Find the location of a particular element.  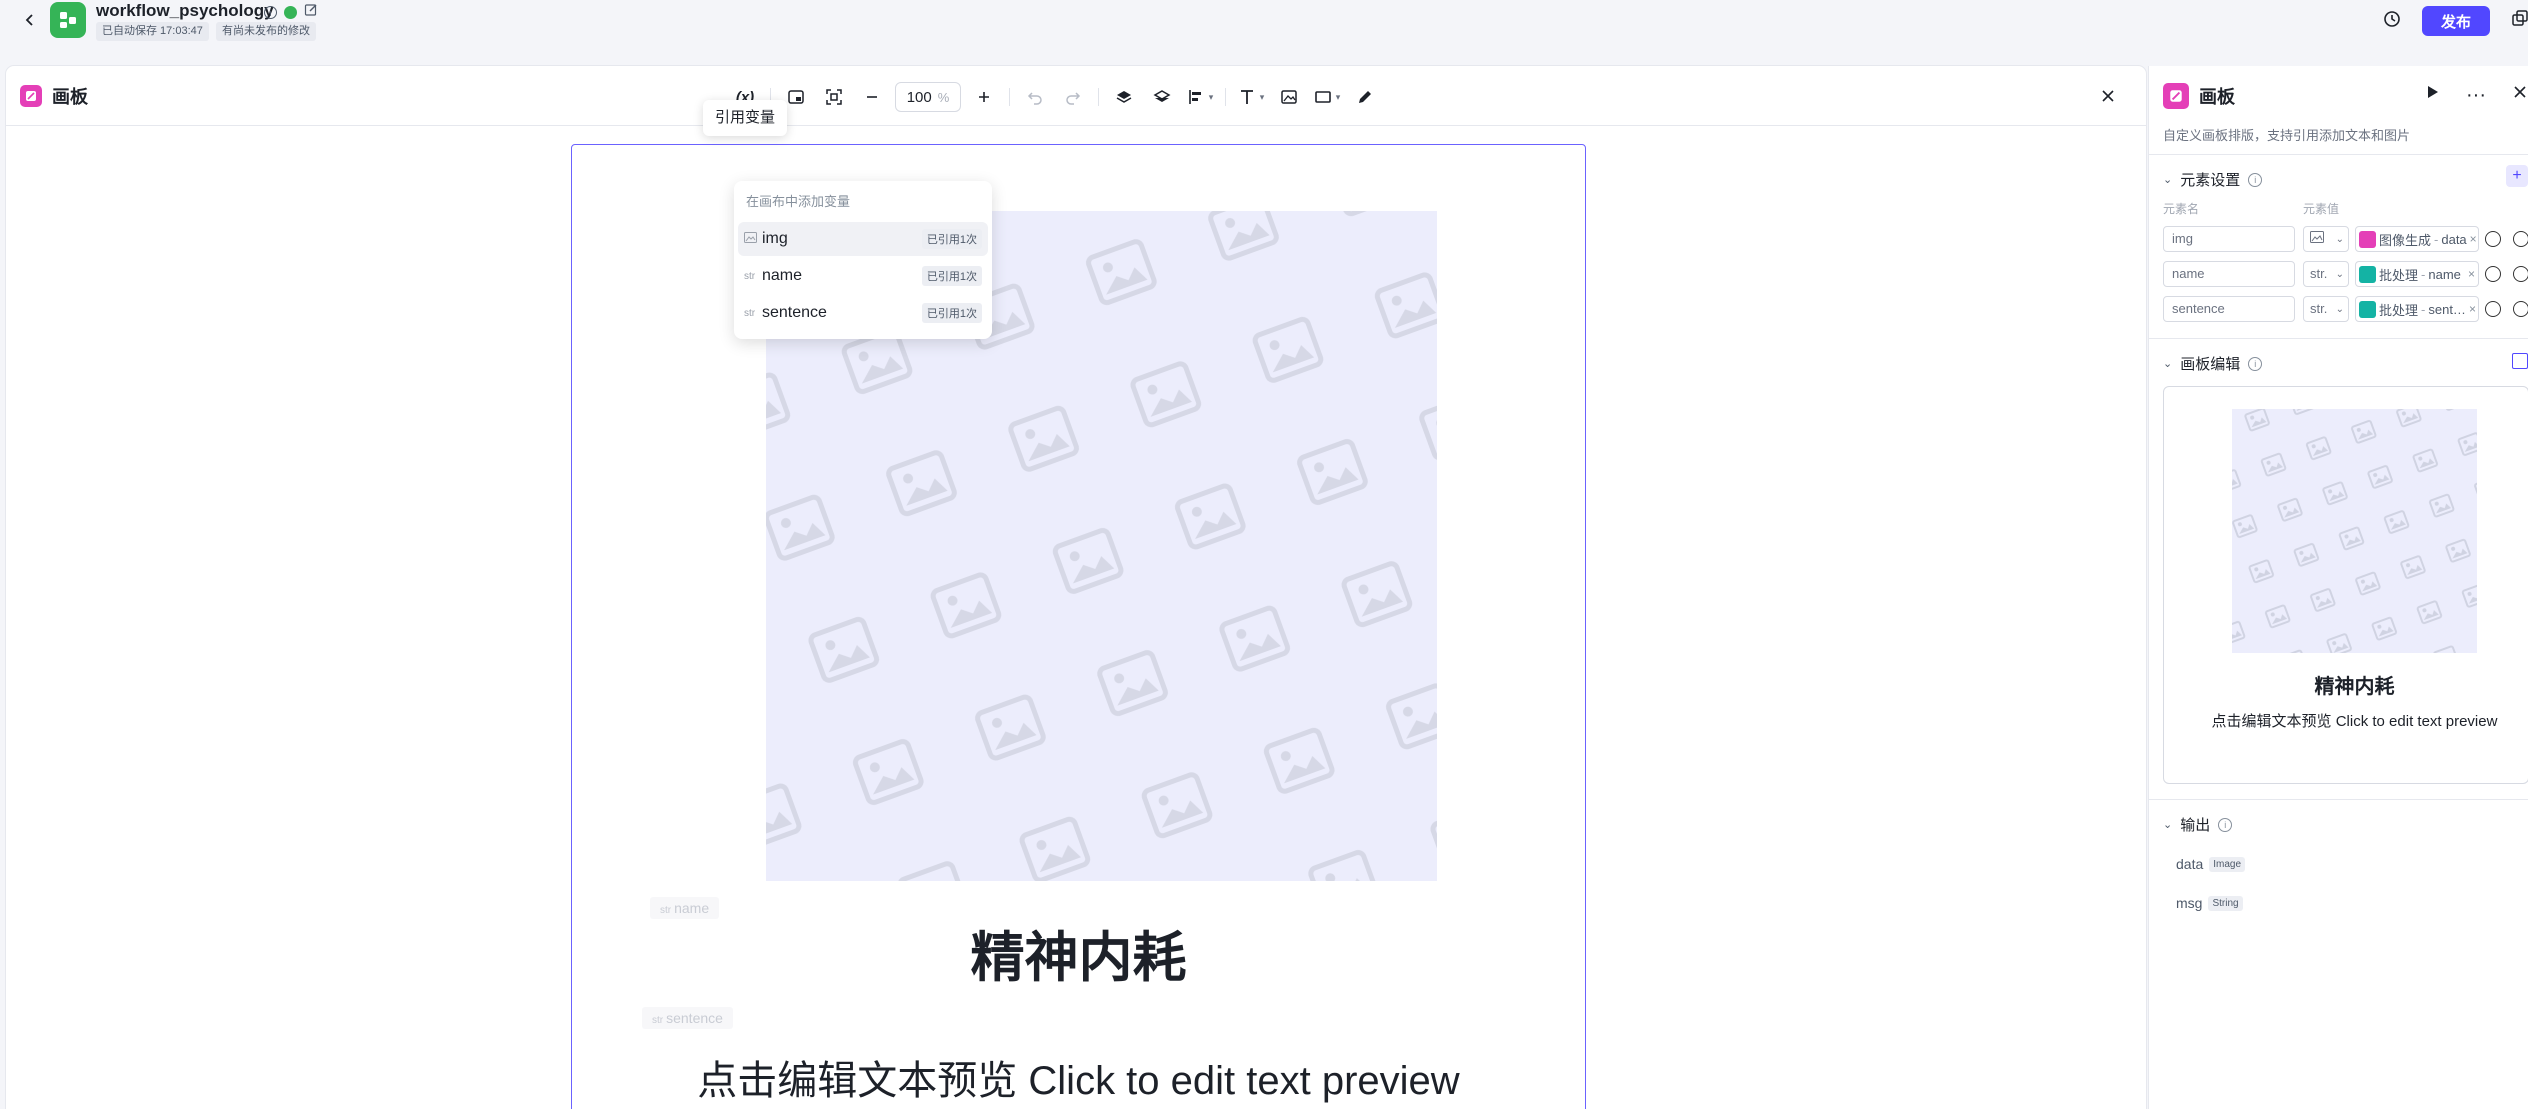

run-icon is located at coordinates (2433, 94).